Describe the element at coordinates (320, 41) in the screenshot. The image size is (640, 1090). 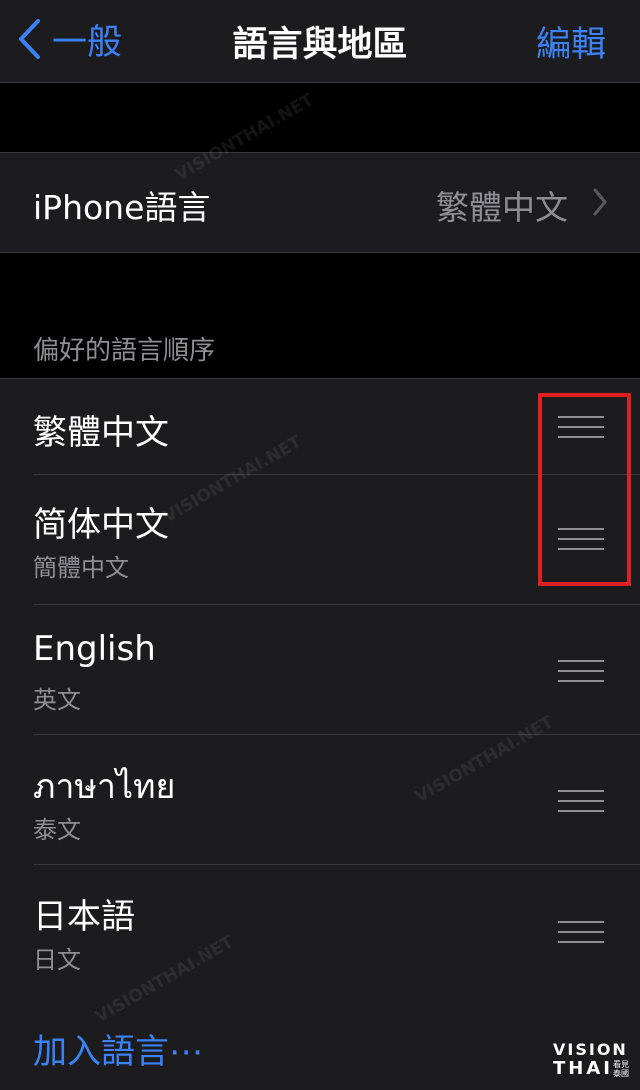
I see `navigation-bar: 一般 語言與地區 編輯` at that location.